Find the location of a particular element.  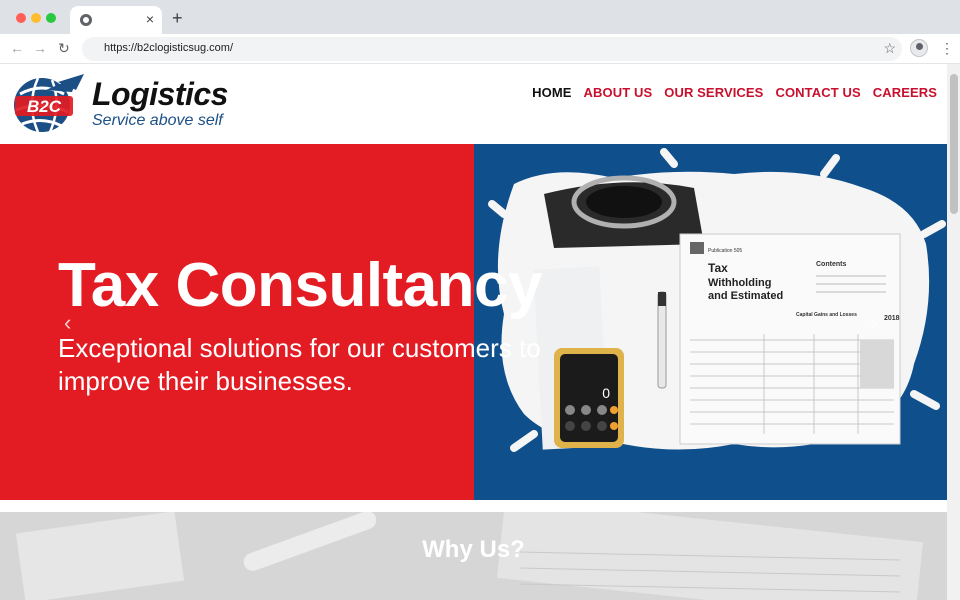

svg-text: Tax is located at coordinates (718, 268).